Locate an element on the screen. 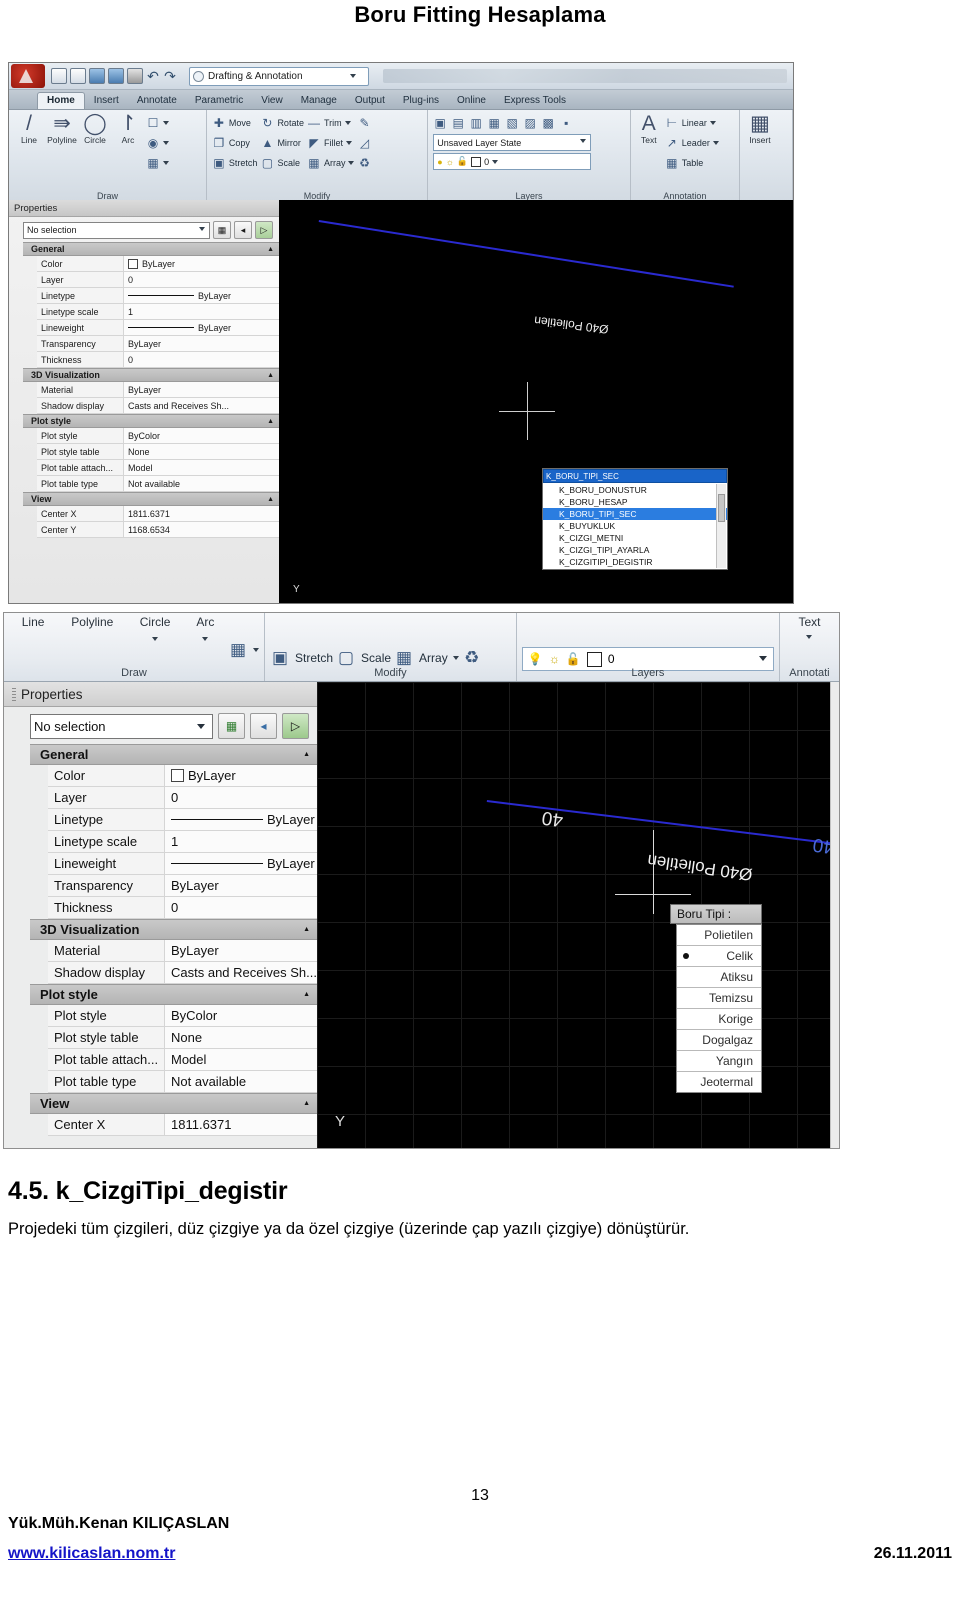  quick-select-button: ▷ is located at coordinates (264, 230).